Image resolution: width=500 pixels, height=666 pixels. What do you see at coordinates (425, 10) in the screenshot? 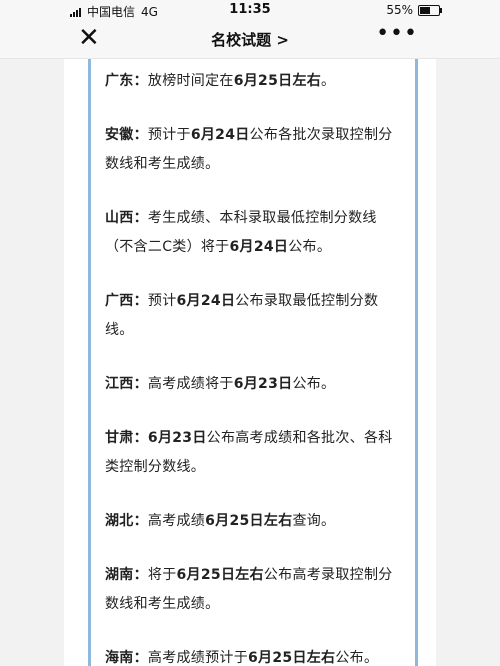
I see `battery-fill` at bounding box center [425, 10].